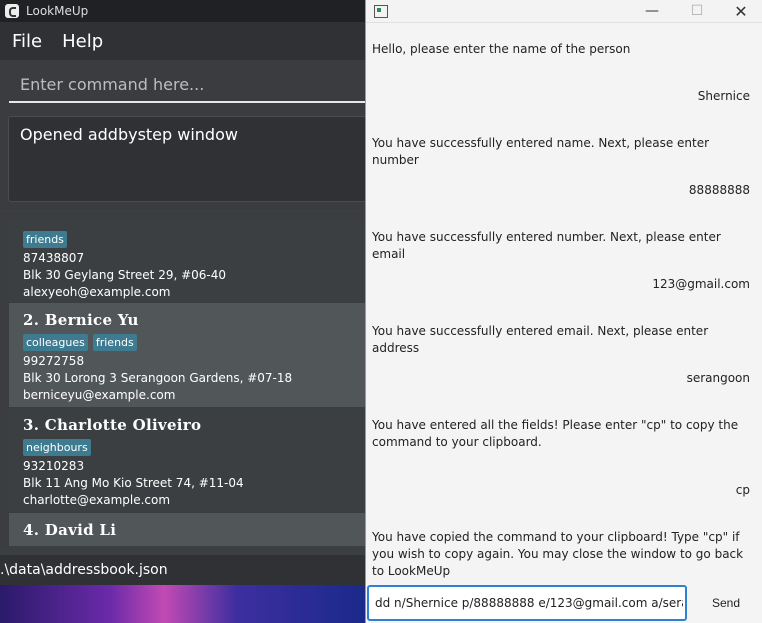  I want to click on user-message: 123@gmail.com, so click(701, 284).